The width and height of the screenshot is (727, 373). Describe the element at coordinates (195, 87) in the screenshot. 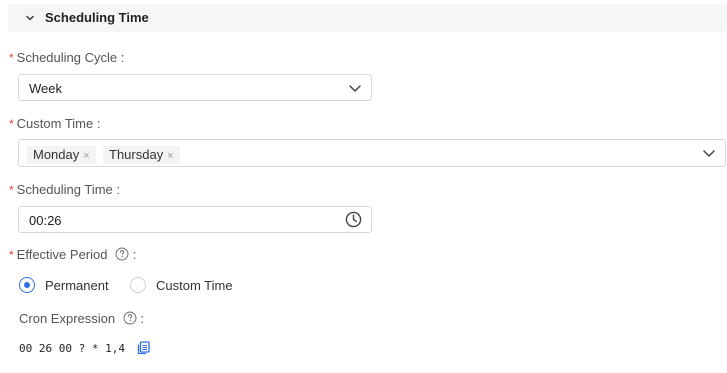

I see `scheduling-cycle-select: Week` at that location.